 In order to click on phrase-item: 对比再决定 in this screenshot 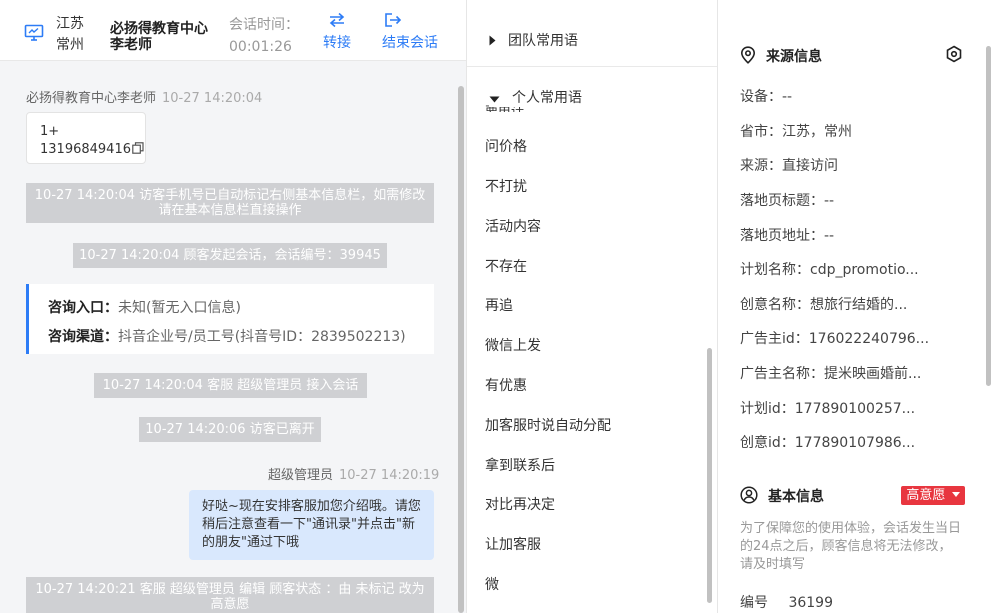, I will do `click(520, 504)`.